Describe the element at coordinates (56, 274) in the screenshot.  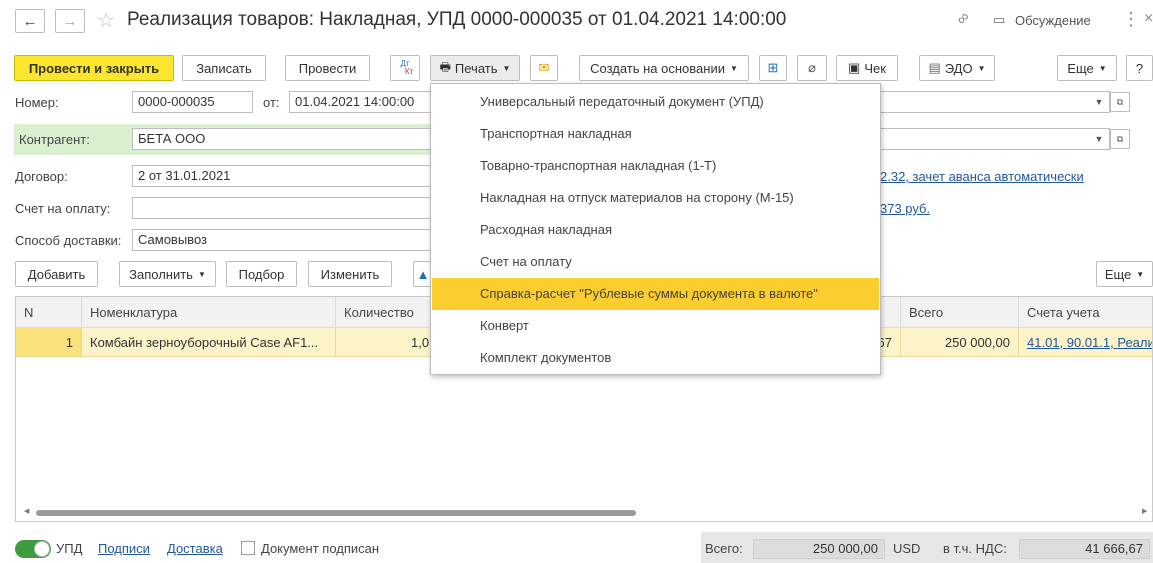
I see `add-button: Добавить` at that location.